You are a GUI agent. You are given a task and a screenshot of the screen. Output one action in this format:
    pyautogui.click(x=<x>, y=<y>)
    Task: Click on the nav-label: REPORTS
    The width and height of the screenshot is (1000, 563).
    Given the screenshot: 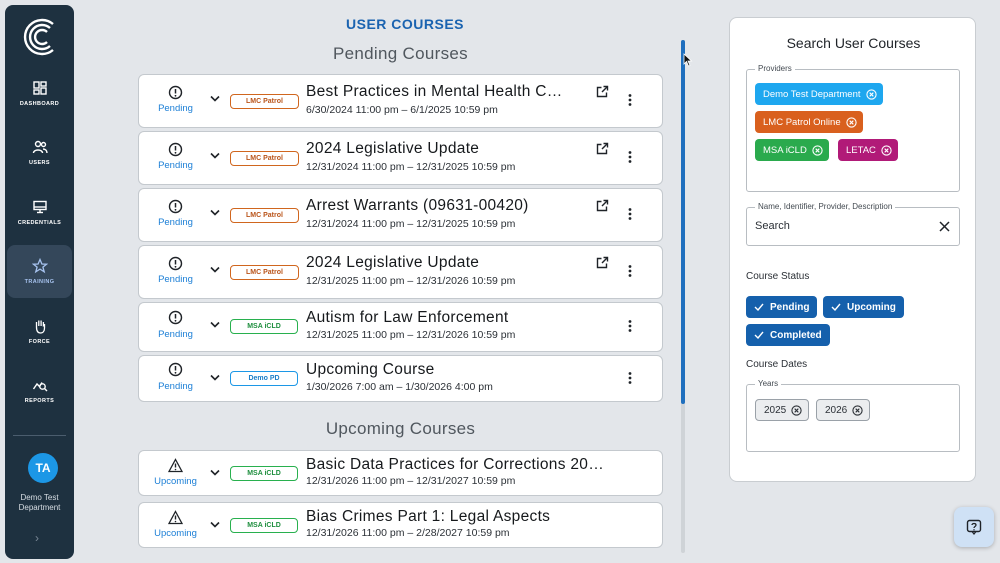 What is the action you would take?
    pyautogui.click(x=39, y=401)
    